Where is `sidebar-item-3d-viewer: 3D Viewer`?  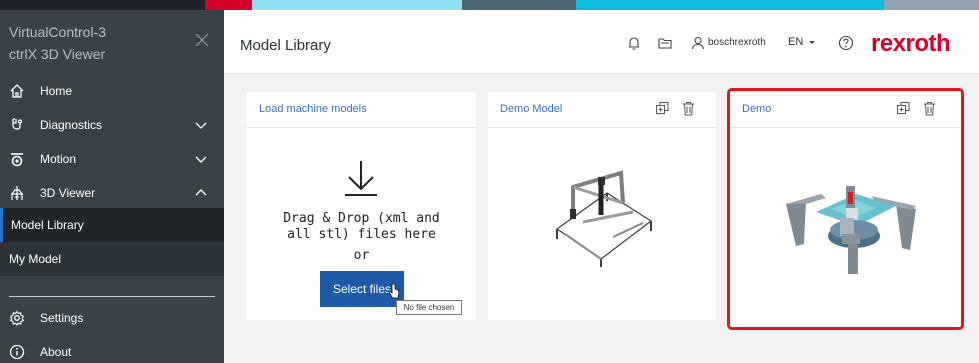 sidebar-item-3d-viewer: 3D Viewer is located at coordinates (112, 193).